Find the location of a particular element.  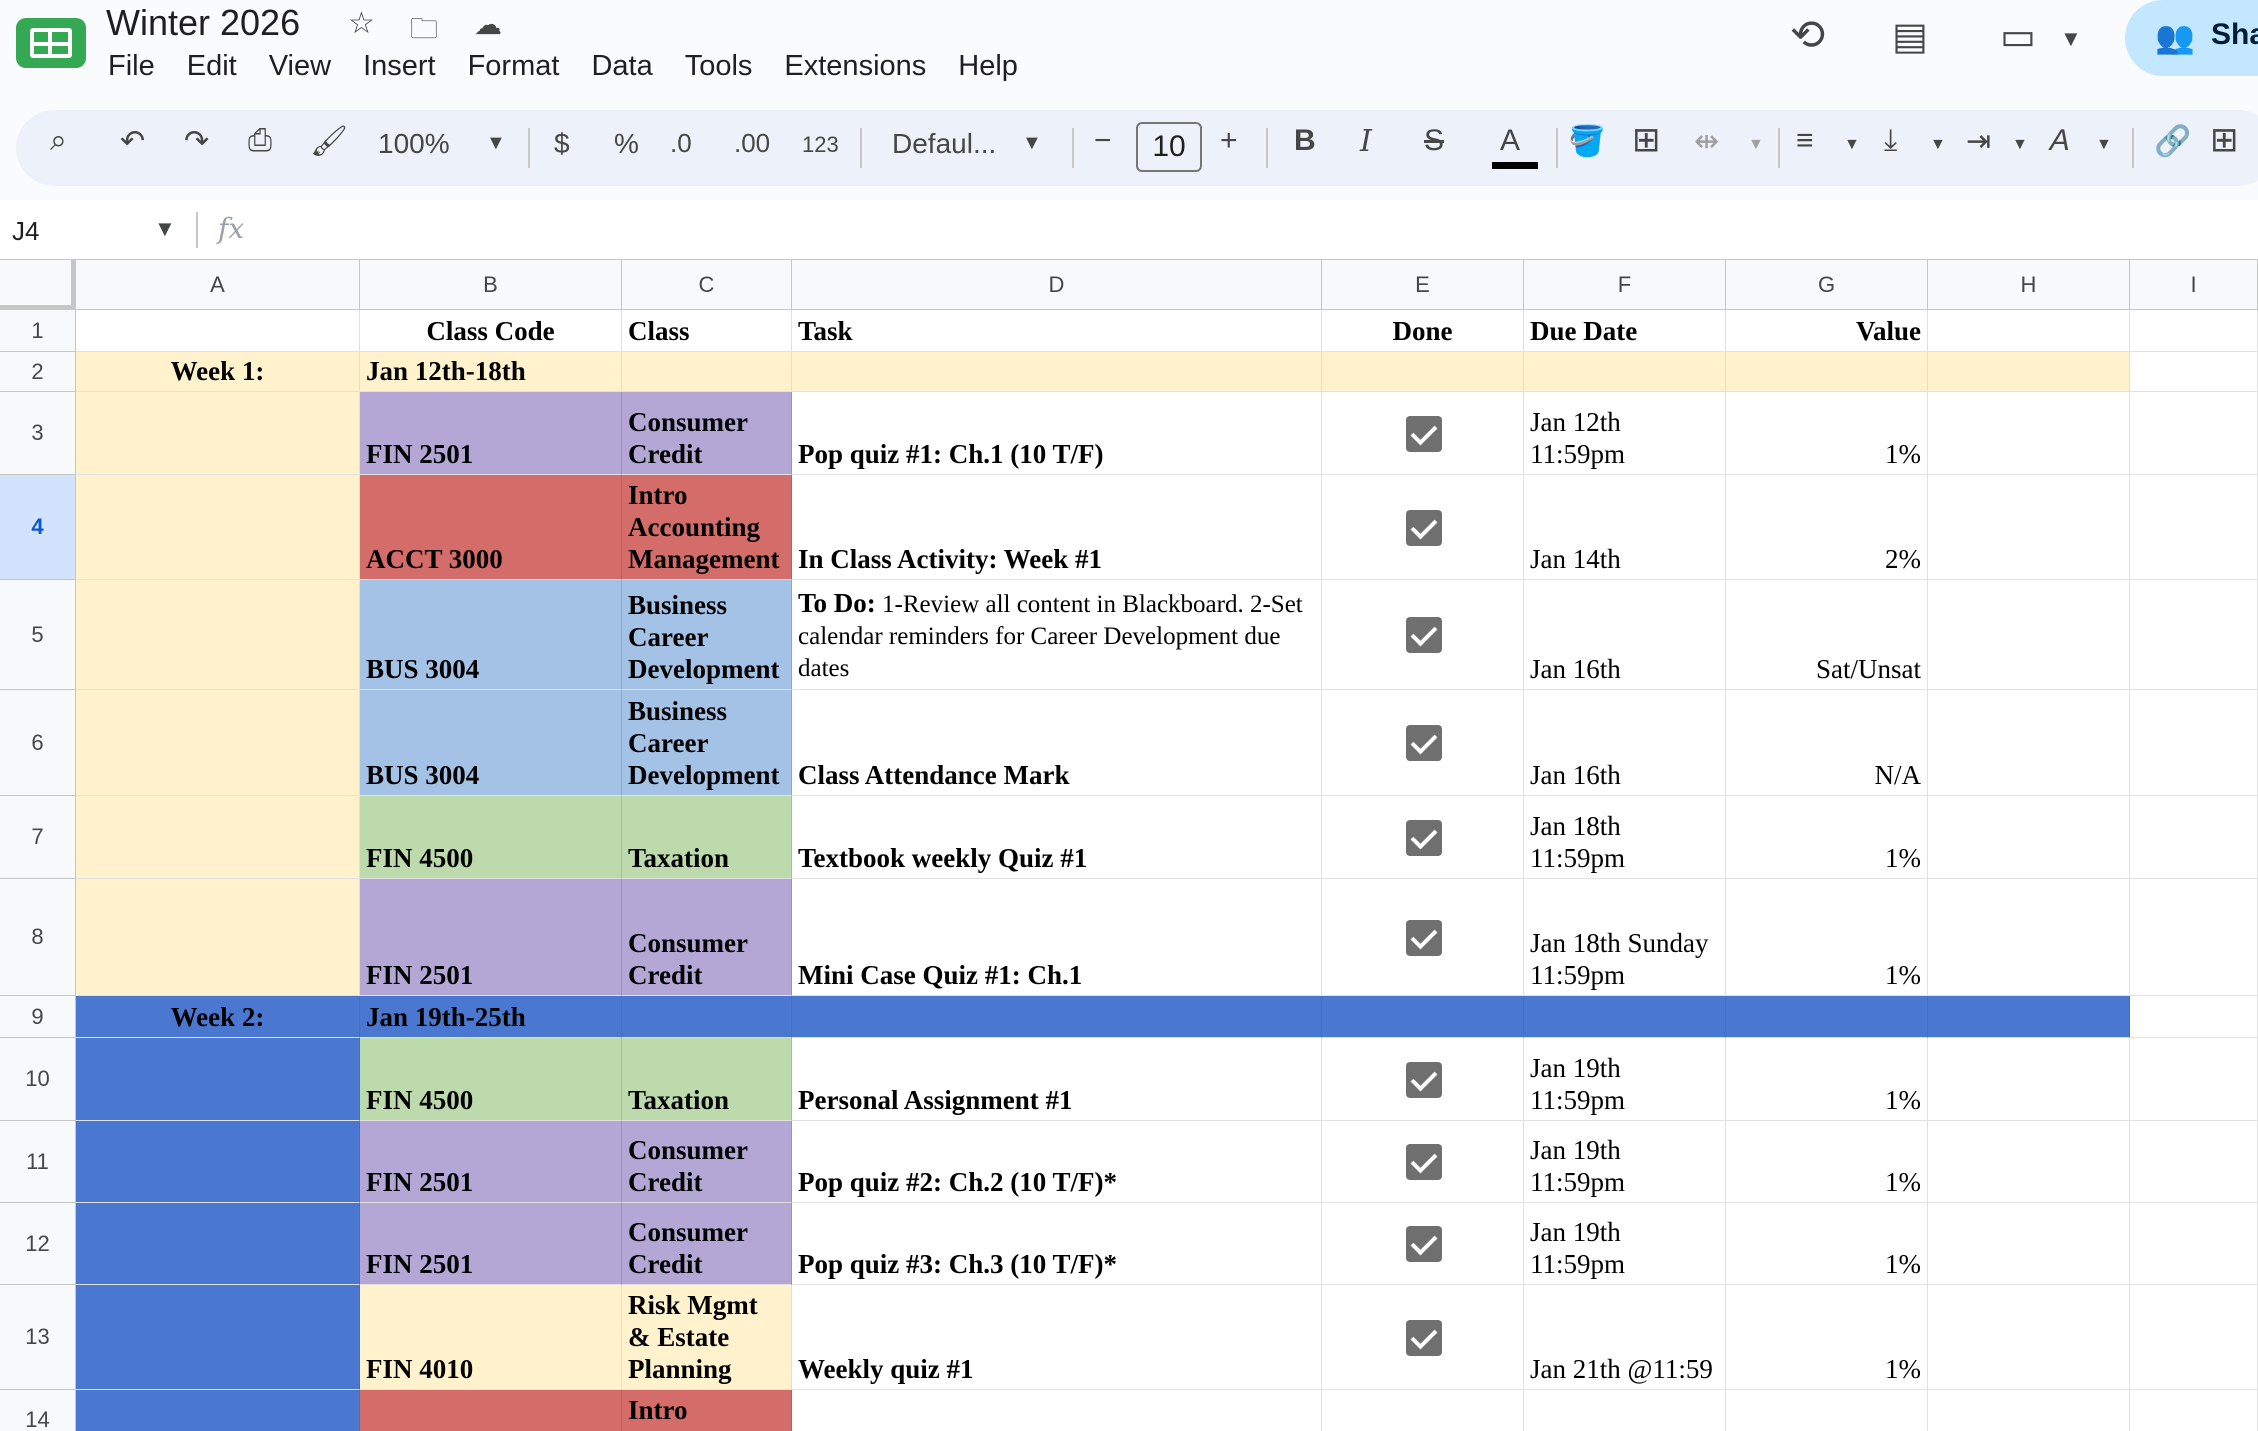

row-header-1: 1 is located at coordinates (38, 331).